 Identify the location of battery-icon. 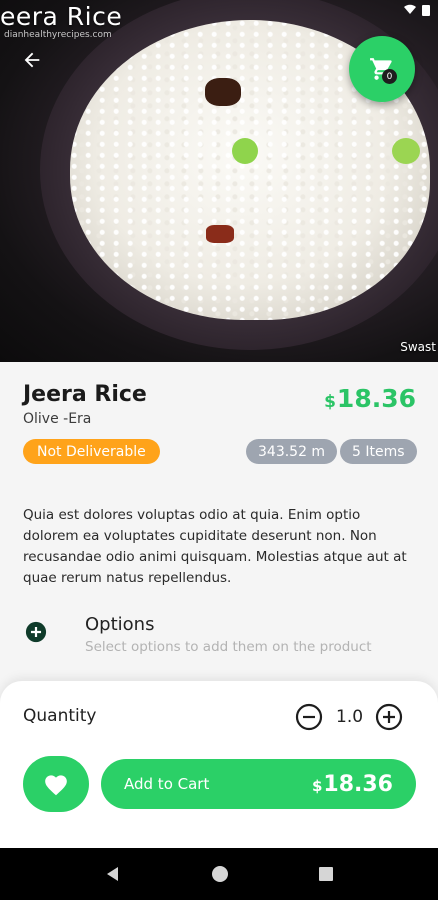
(426, 10).